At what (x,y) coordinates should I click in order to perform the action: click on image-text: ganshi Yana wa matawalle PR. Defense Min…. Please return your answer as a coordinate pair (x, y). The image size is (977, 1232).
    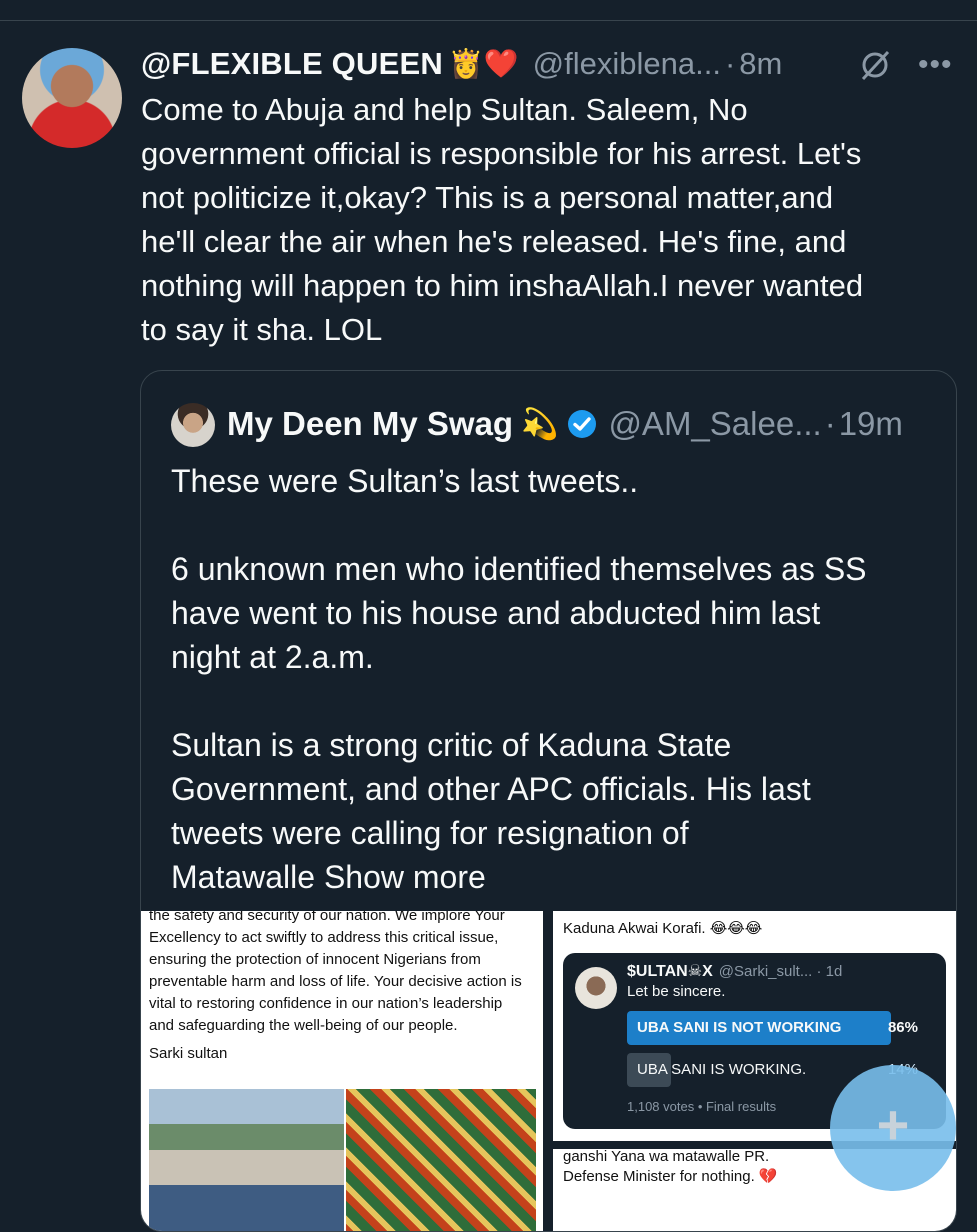
    Looking at the image, I should click on (670, 1167).